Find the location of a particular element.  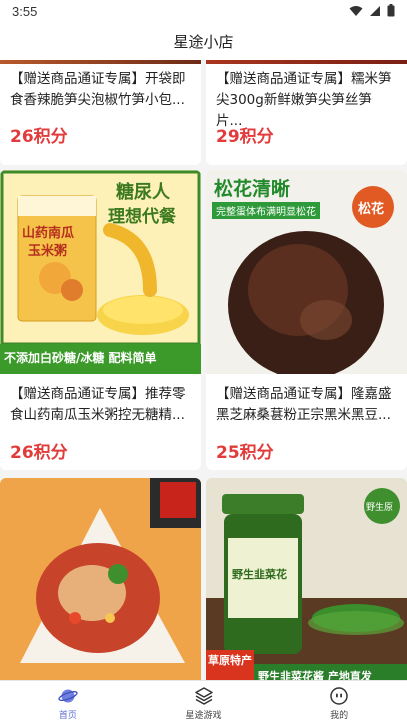

page-title: 星途小店 is located at coordinates (203, 42).